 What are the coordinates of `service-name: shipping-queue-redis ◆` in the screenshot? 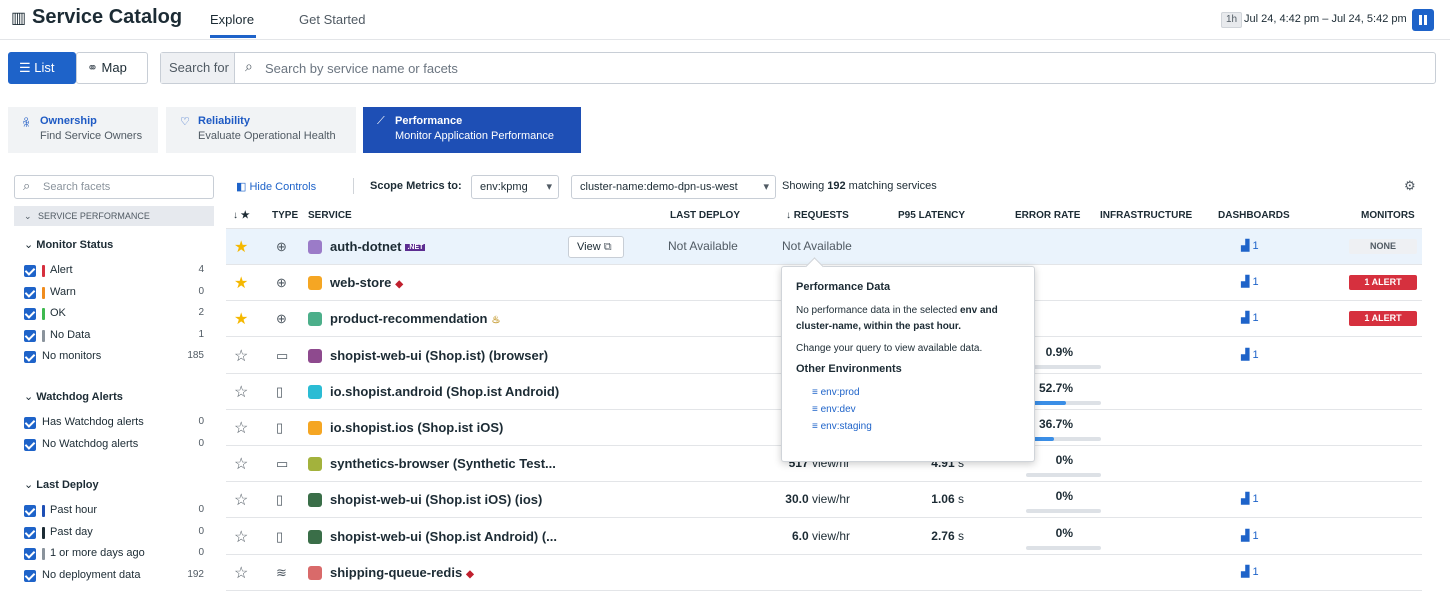 It's located at (402, 572).